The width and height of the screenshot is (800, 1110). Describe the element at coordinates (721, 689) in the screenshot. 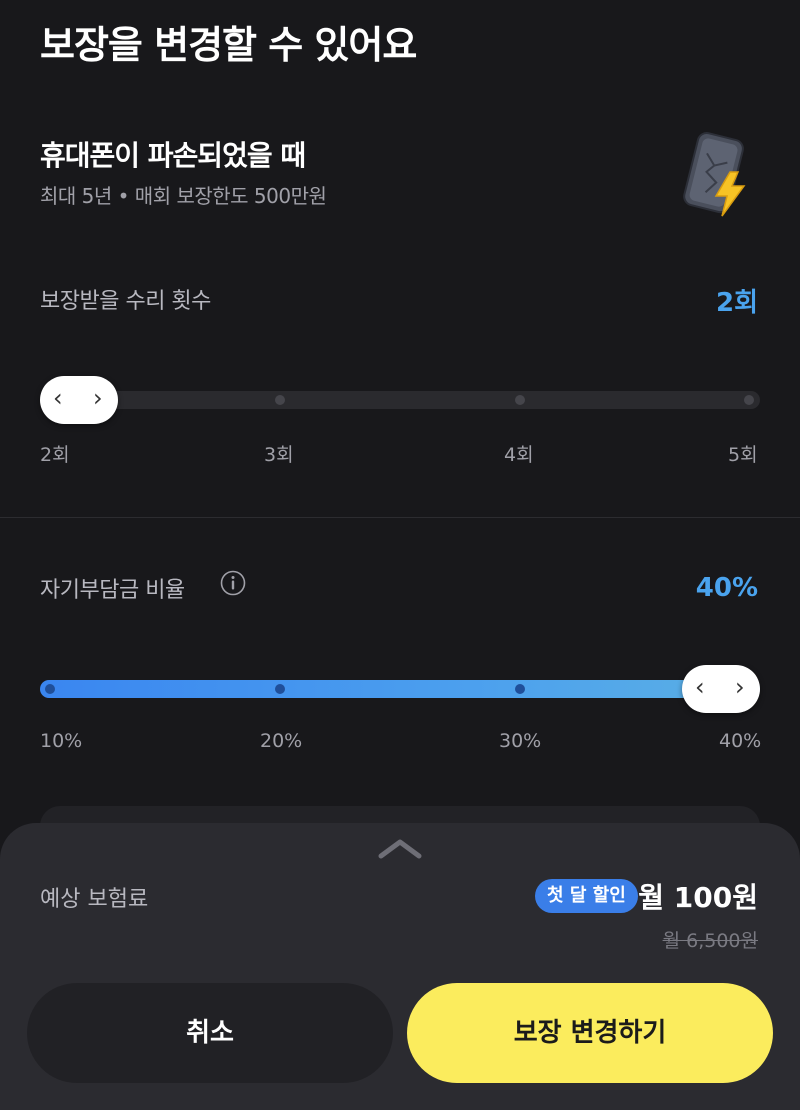

I see `deductible-ratio-handle: ‹ ›` at that location.